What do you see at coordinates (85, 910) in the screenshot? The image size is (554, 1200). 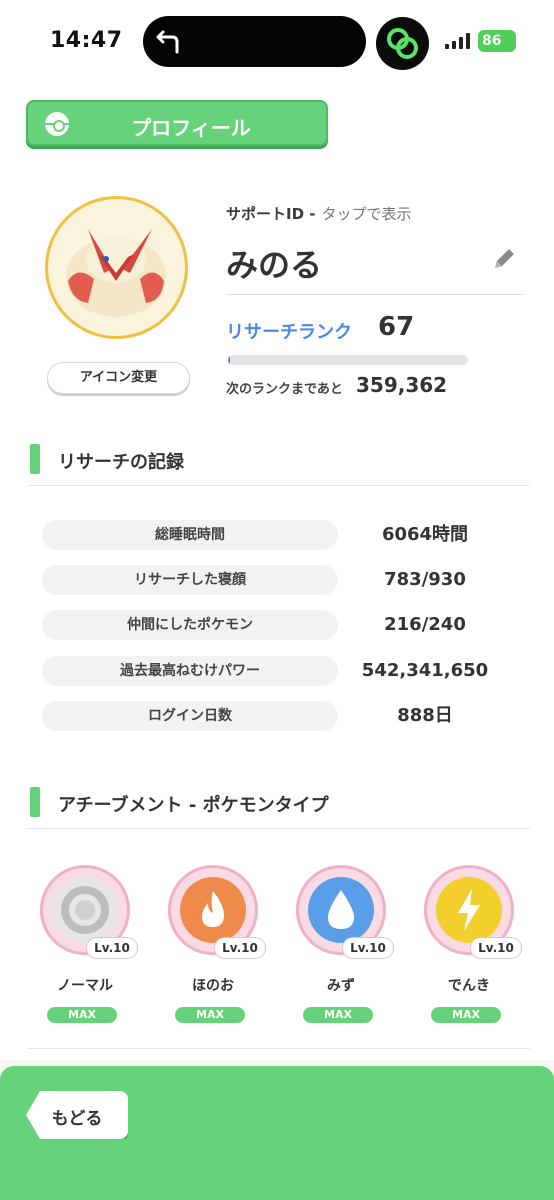 I see `normal-type-icon` at bounding box center [85, 910].